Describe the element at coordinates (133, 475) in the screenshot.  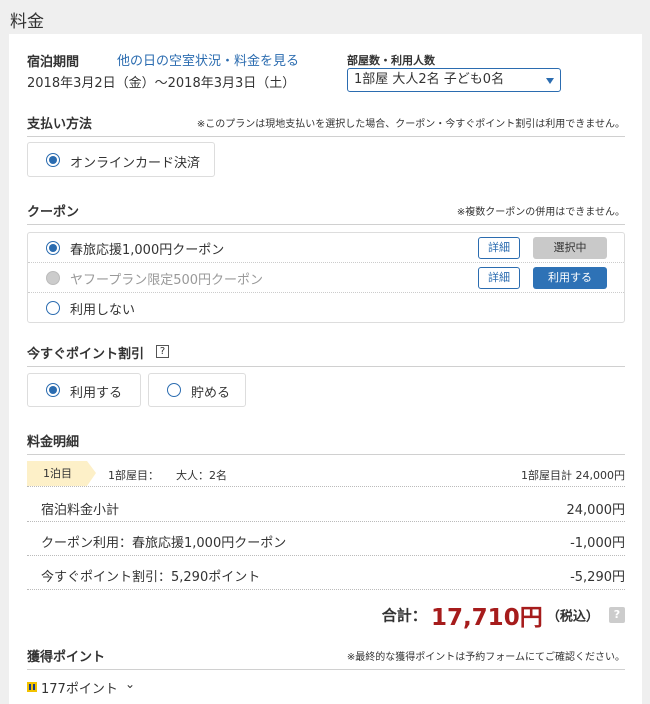
I see `room-label: 1部屋目：` at that location.